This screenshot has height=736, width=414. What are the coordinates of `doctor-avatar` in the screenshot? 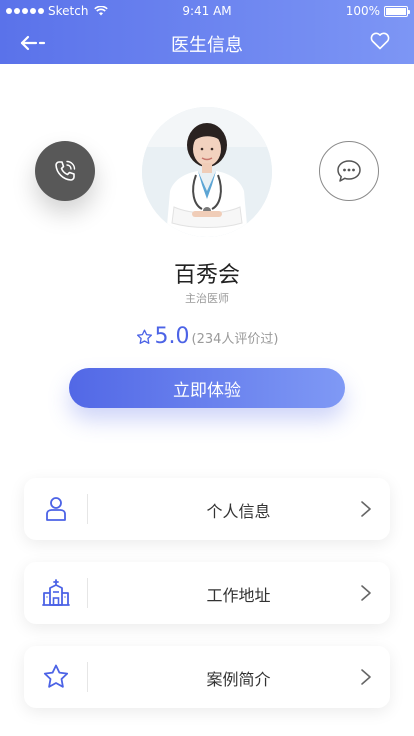 It's located at (207, 172).